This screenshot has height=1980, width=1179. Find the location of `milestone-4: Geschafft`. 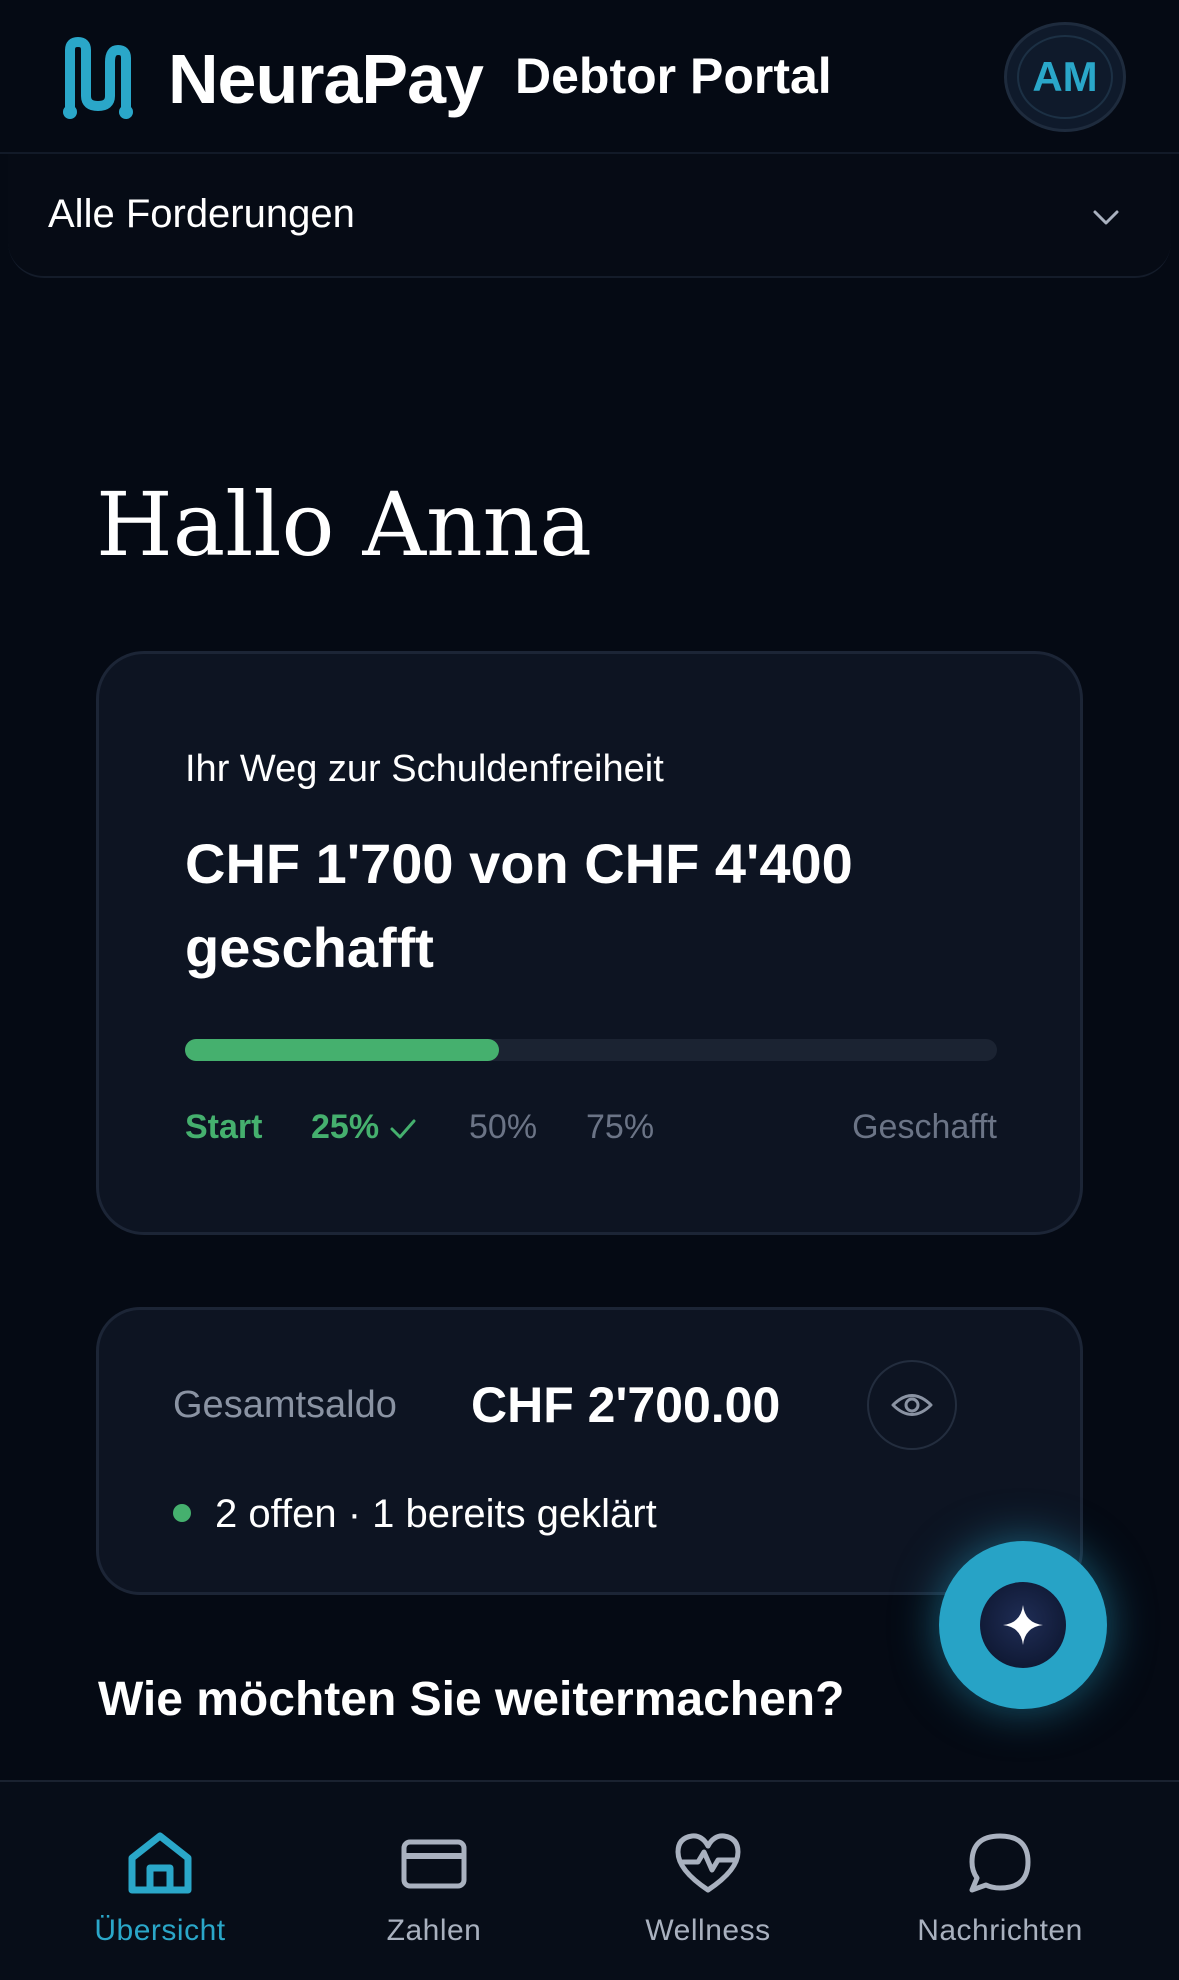

milestone-4: Geschafft is located at coordinates (924, 1127).